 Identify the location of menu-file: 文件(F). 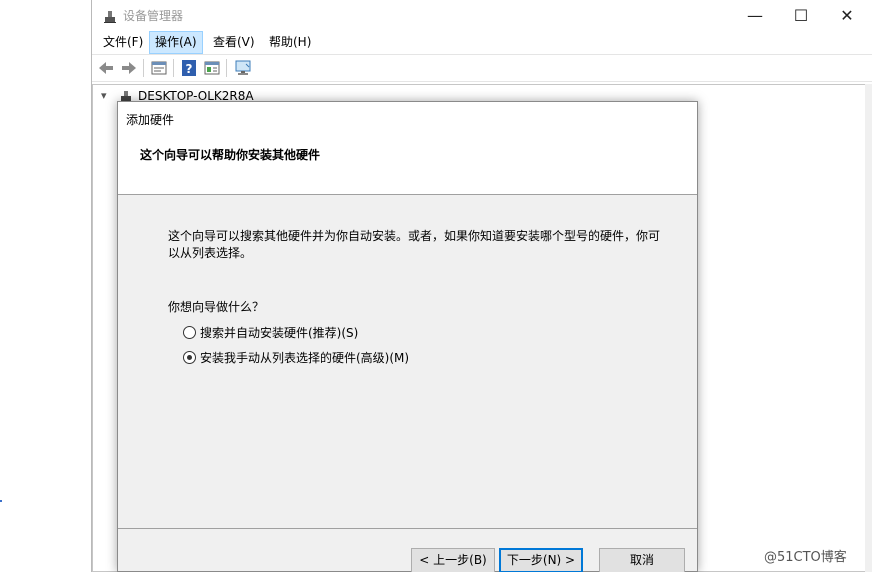
(123, 42).